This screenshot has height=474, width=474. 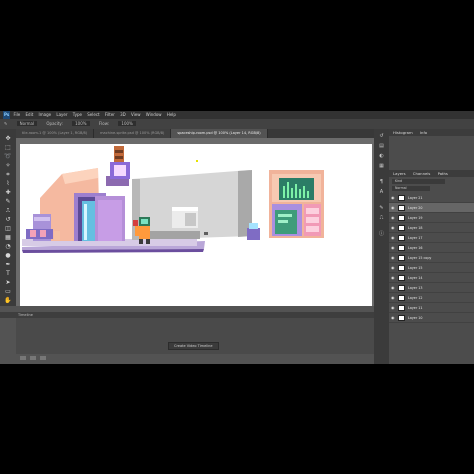 I want to click on gradient-tool-icon: ▦, so click(x=8, y=237).